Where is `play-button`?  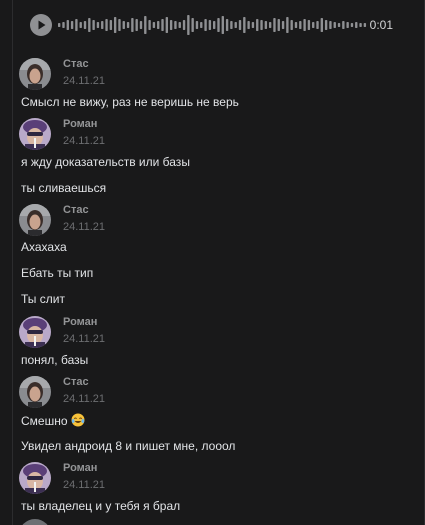 play-button is located at coordinates (41, 25).